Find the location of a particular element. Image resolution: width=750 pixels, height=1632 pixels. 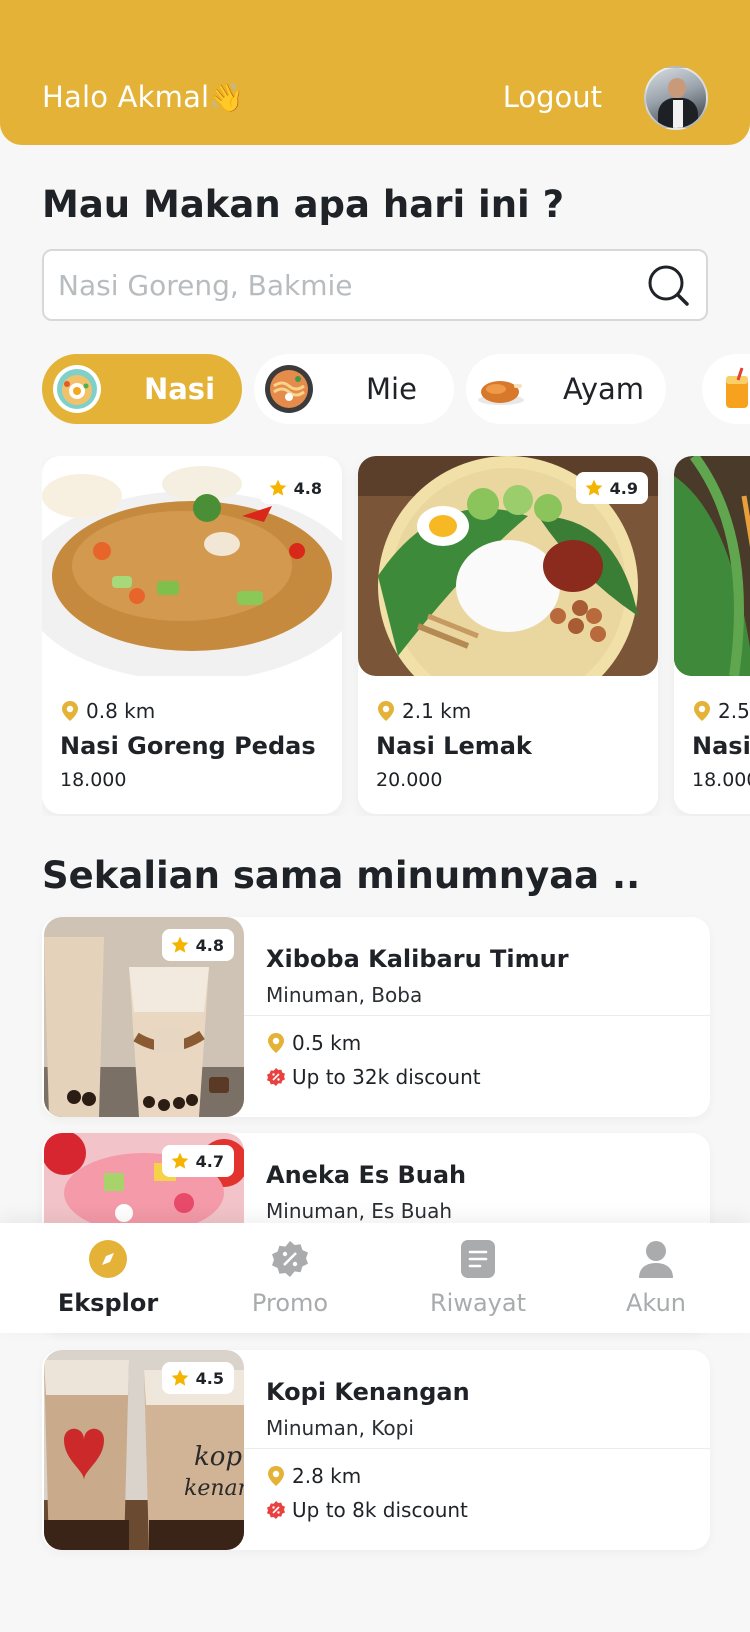

search-input is located at coordinates (338, 285).